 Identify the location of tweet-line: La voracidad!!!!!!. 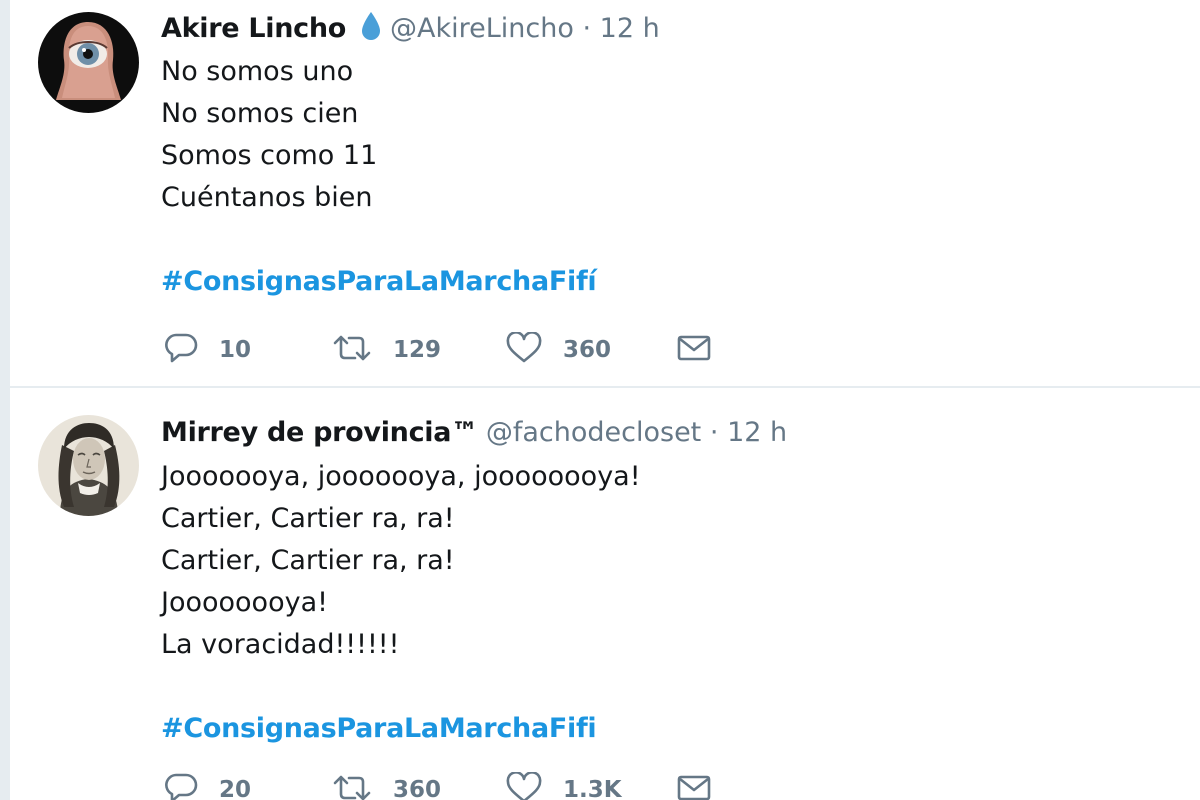
(280, 644).